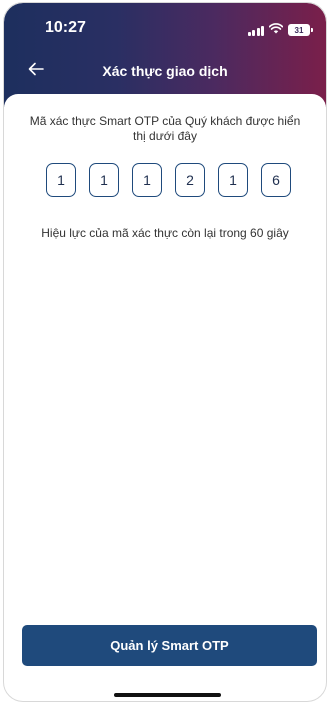  I want to click on nav-bar: Xác thực giao dịch, so click(165, 72).